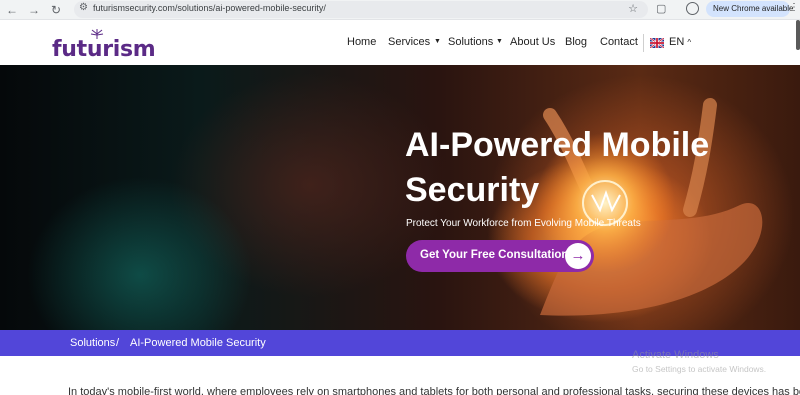 The width and height of the screenshot is (800, 395). Describe the element at coordinates (361, 42) in the screenshot. I see `nav-home: Home` at that location.